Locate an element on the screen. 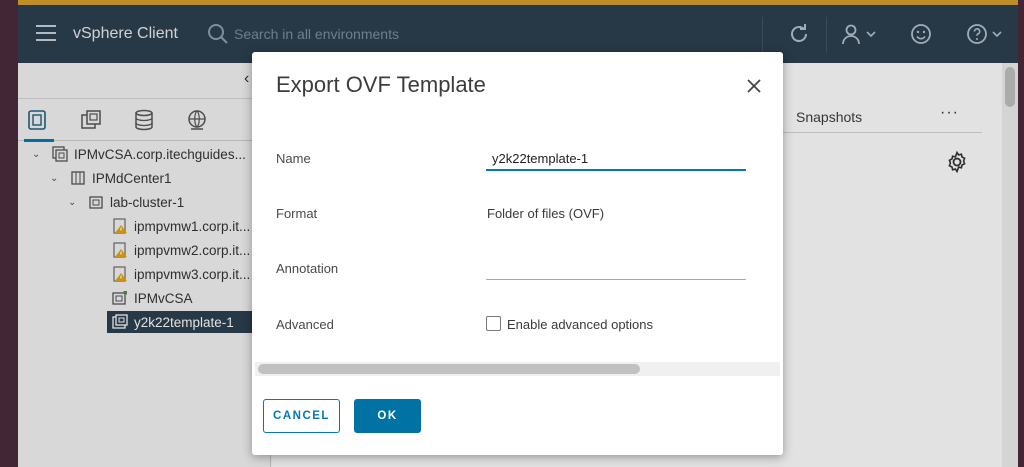 The width and height of the screenshot is (1024, 467). dialog-horizontal-scrollbar is located at coordinates (517, 369).